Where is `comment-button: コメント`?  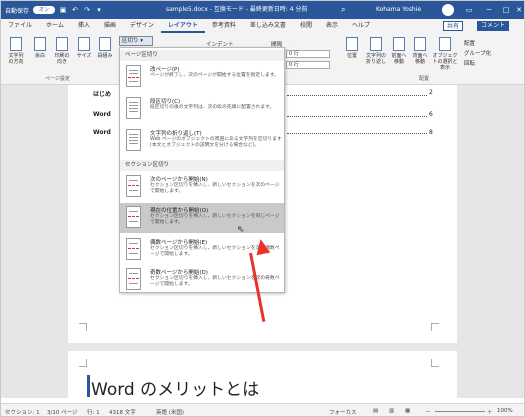 comment-button: コメント is located at coordinates (493, 26).